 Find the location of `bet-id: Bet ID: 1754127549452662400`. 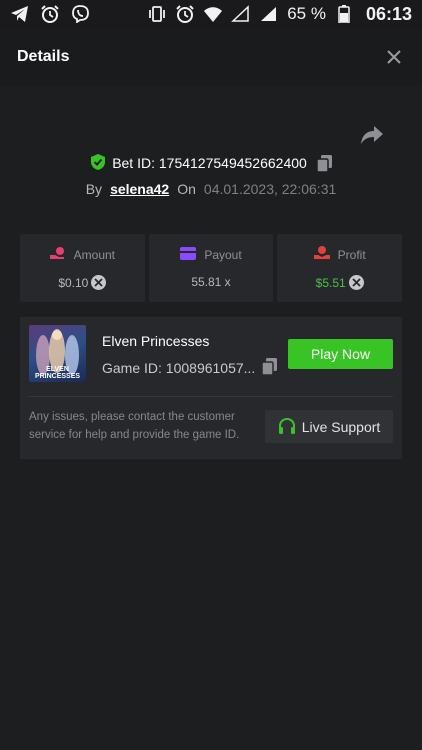

bet-id: Bet ID: 1754127549452662400 is located at coordinates (209, 163).